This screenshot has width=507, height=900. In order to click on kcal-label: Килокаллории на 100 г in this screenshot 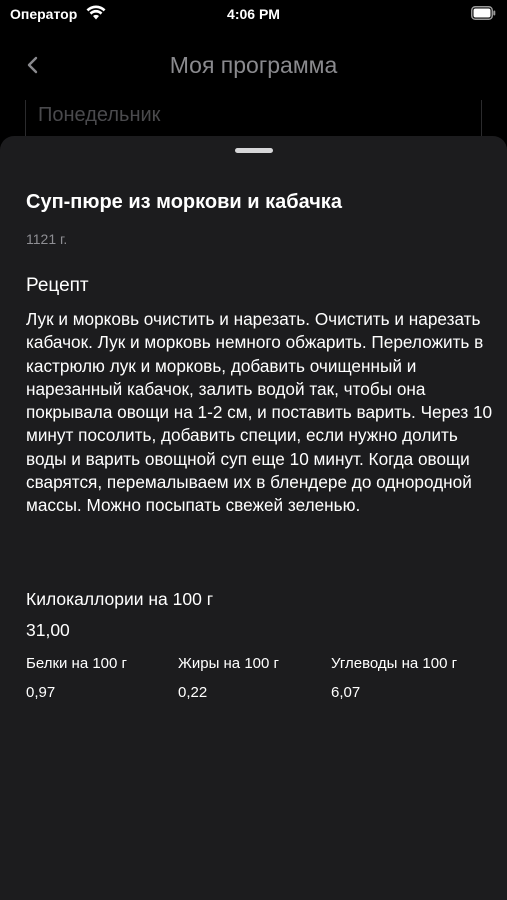, I will do `click(120, 599)`.